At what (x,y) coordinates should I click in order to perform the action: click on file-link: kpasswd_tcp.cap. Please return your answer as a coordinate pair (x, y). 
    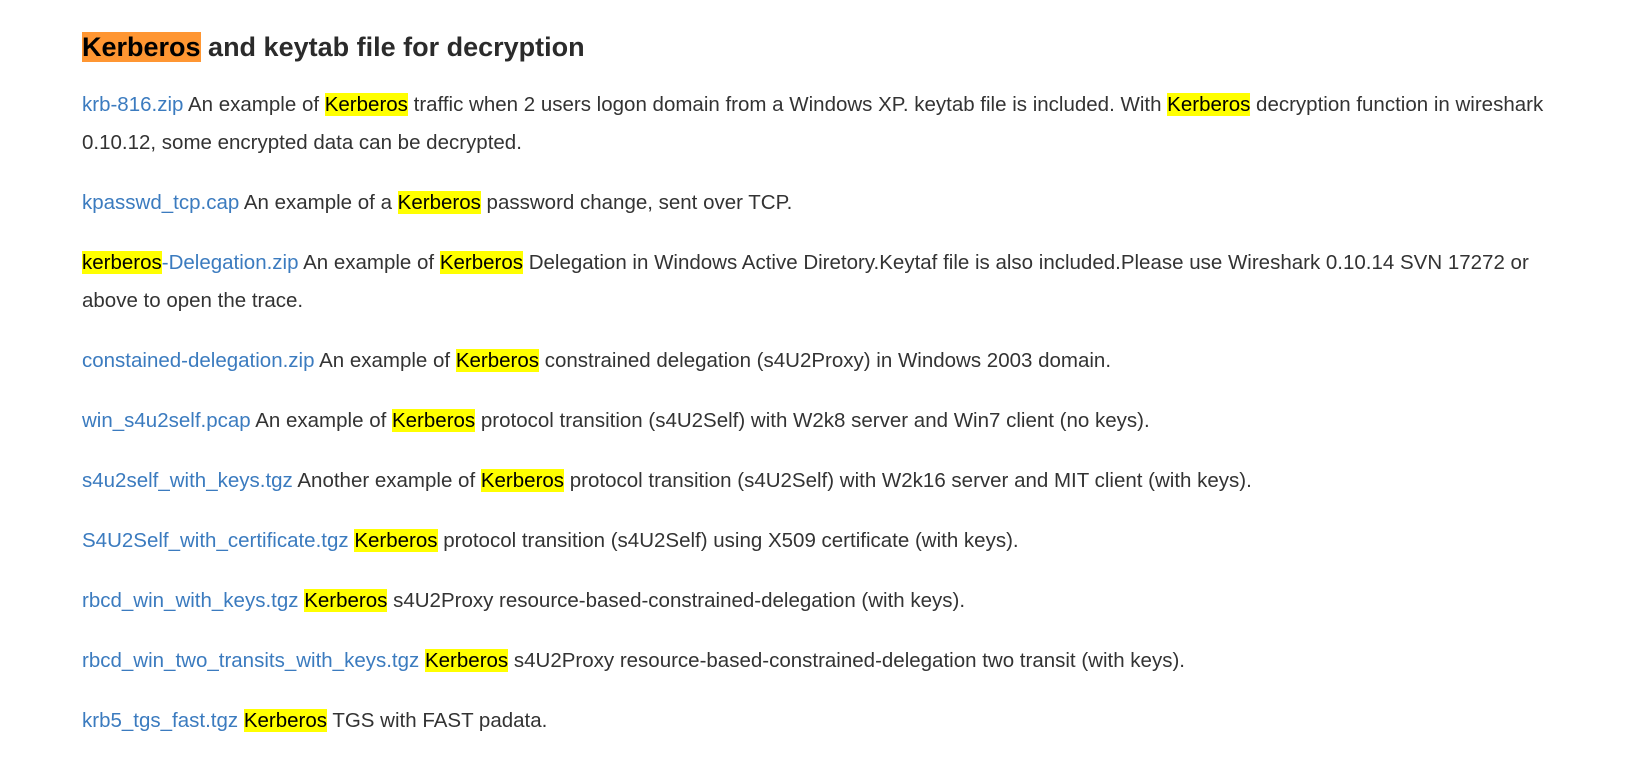
    Looking at the image, I should click on (160, 202).